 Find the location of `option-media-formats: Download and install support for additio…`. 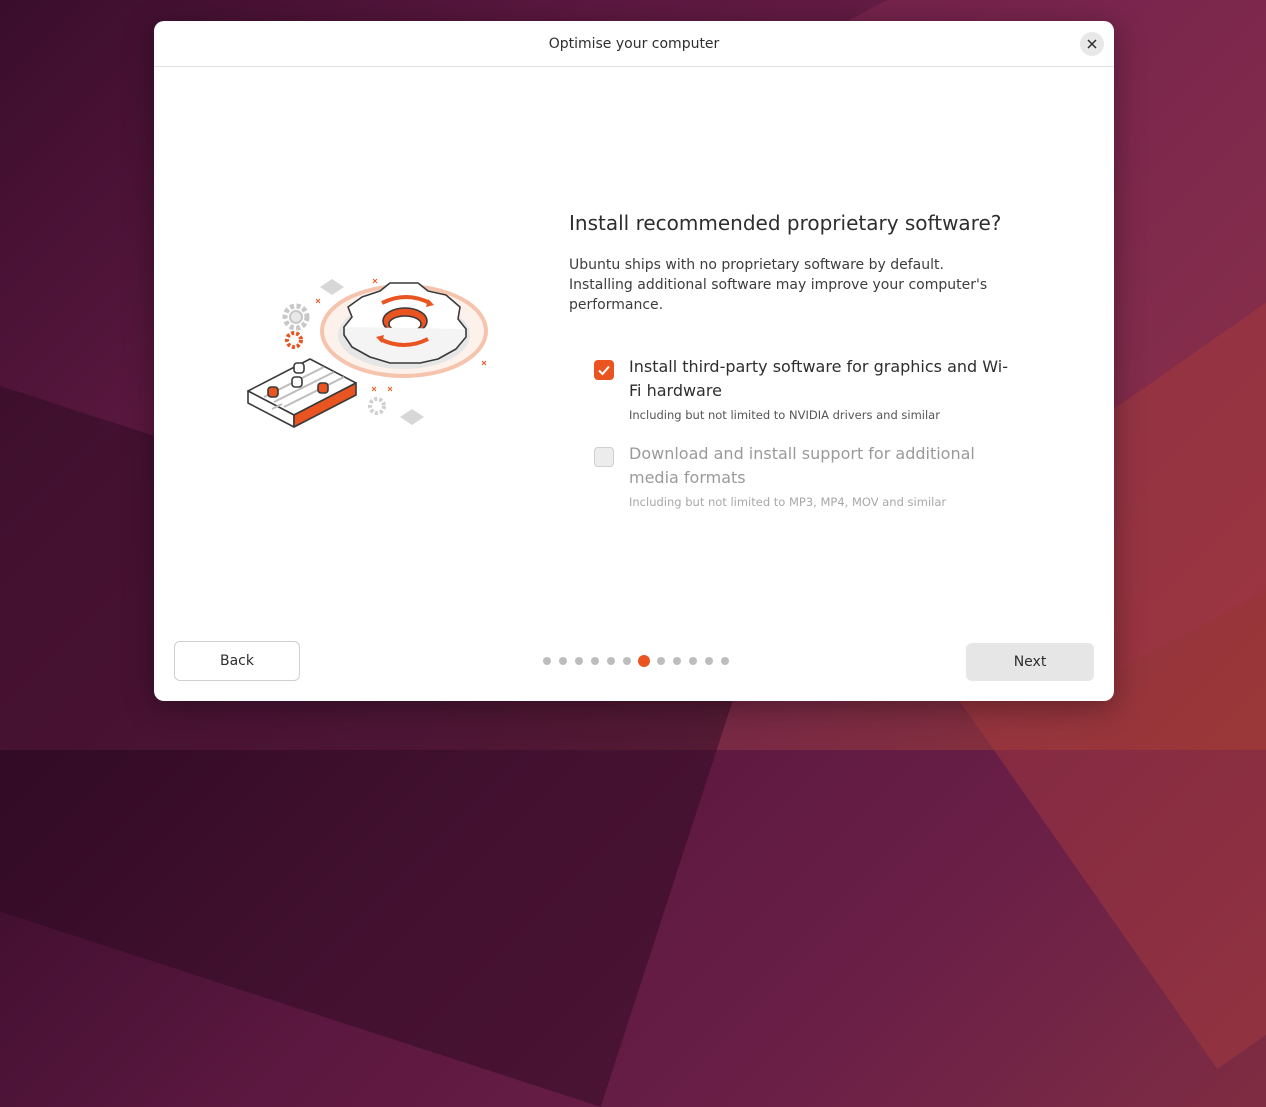

option-media-formats: Download and install support for additio… is located at coordinates (789, 475).